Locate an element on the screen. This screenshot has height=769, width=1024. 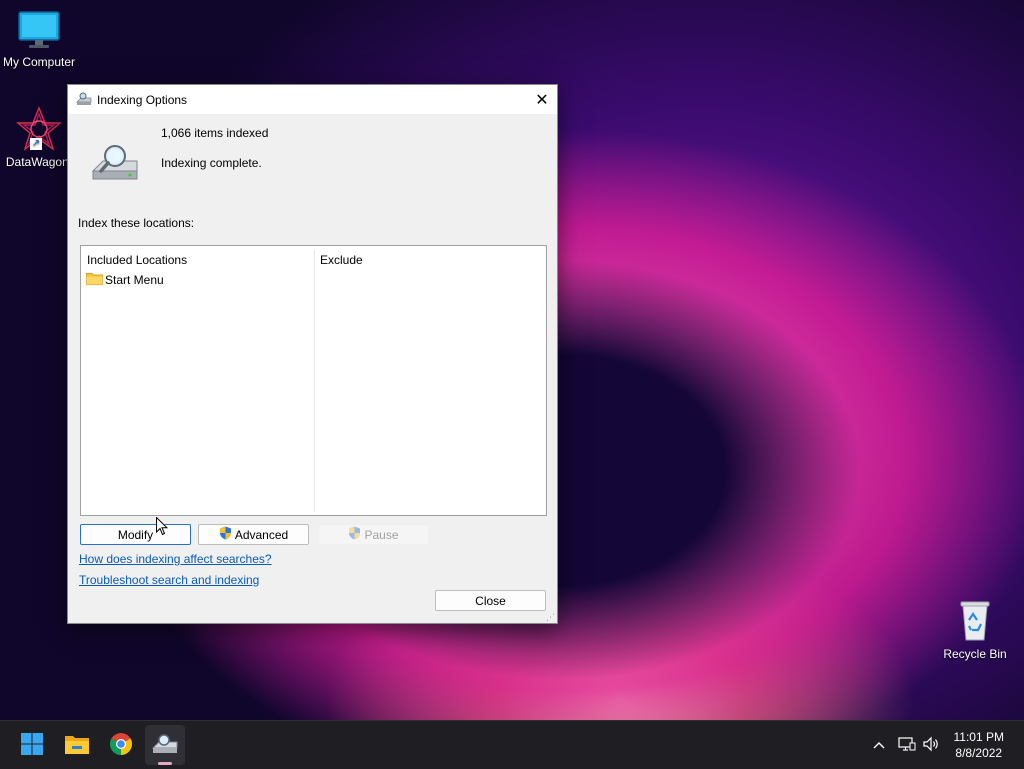
dialog-title: Indexing Options is located at coordinates (142, 100).